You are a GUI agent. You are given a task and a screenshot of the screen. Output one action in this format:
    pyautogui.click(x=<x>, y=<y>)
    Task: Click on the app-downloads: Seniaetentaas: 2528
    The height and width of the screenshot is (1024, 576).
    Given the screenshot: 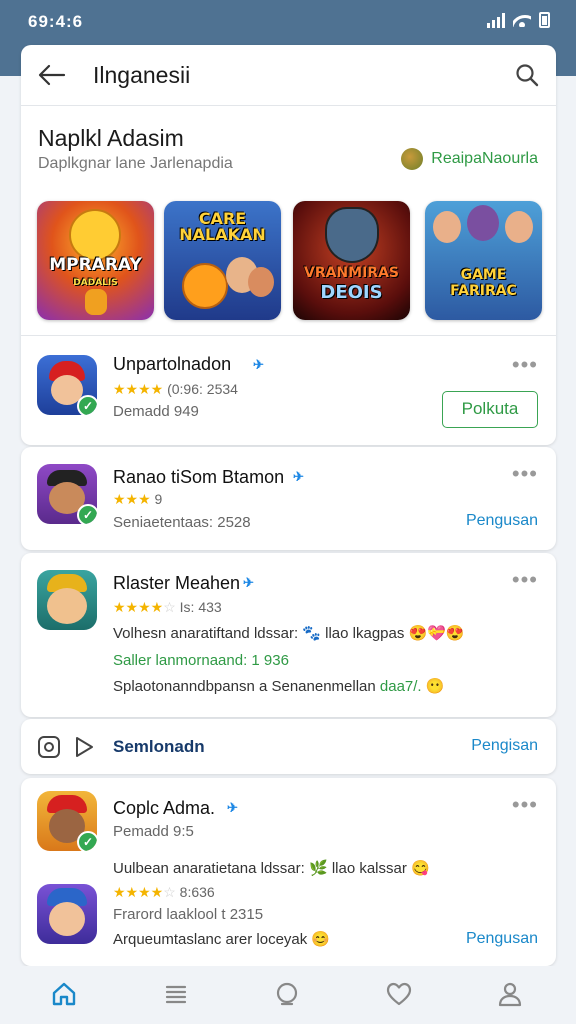 What is the action you would take?
    pyautogui.click(x=182, y=522)
    